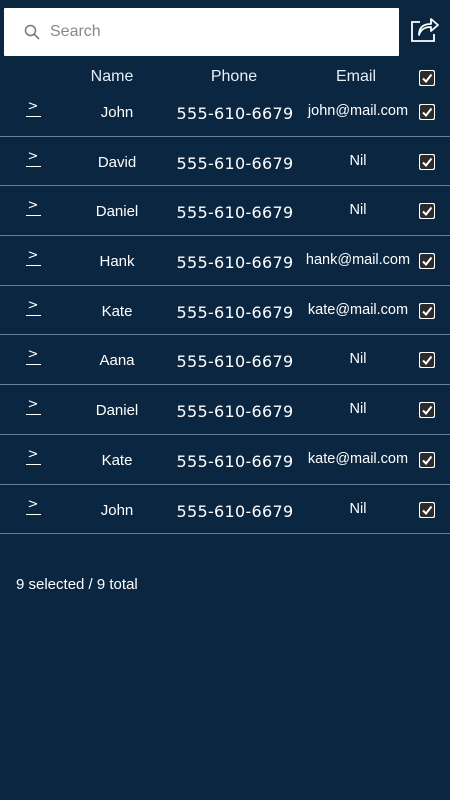  I want to click on selection-status: 9 selected / 9 total, so click(77, 584).